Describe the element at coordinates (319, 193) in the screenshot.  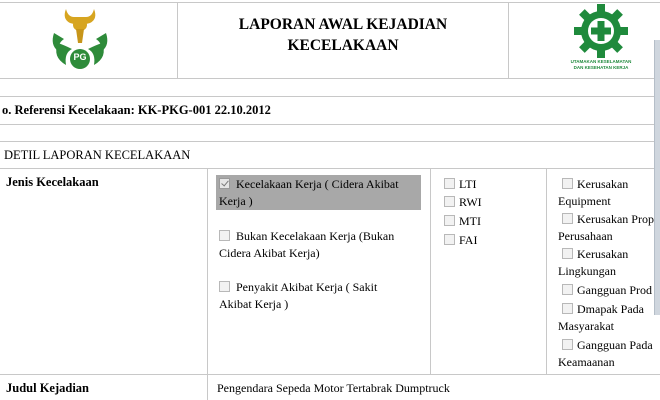
I see `option-kecelakaan-kerja: Kecelakaan Kerja ( Cidera Akibat Kerja )` at that location.